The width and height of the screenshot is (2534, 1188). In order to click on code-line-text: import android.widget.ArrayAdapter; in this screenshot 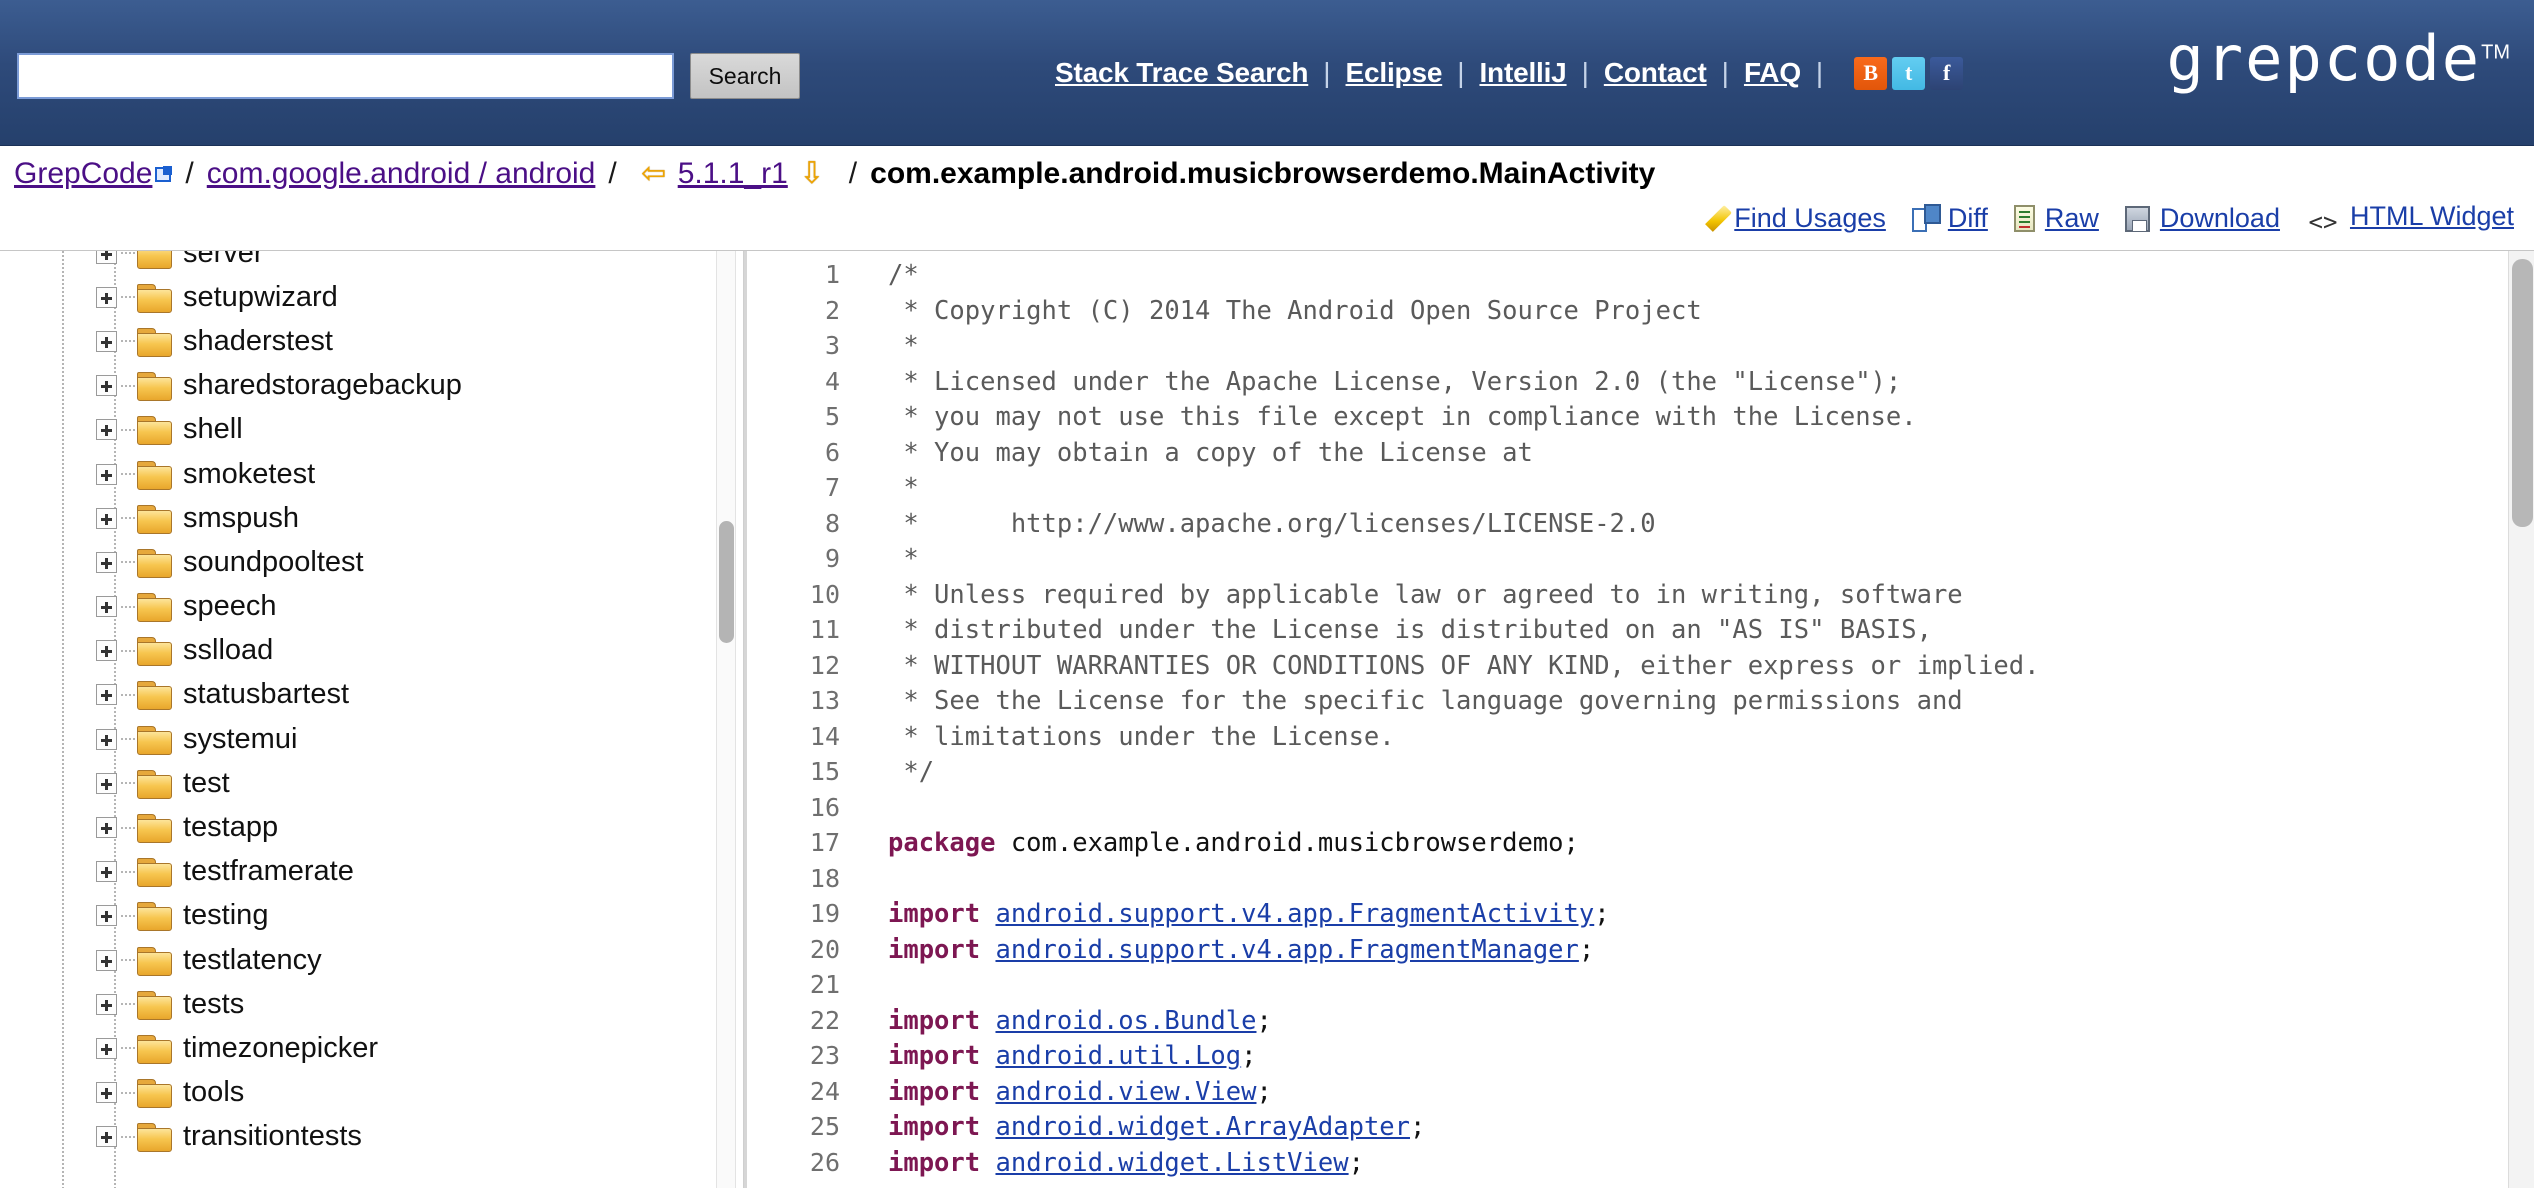, I will do `click(1132, 1128)`.